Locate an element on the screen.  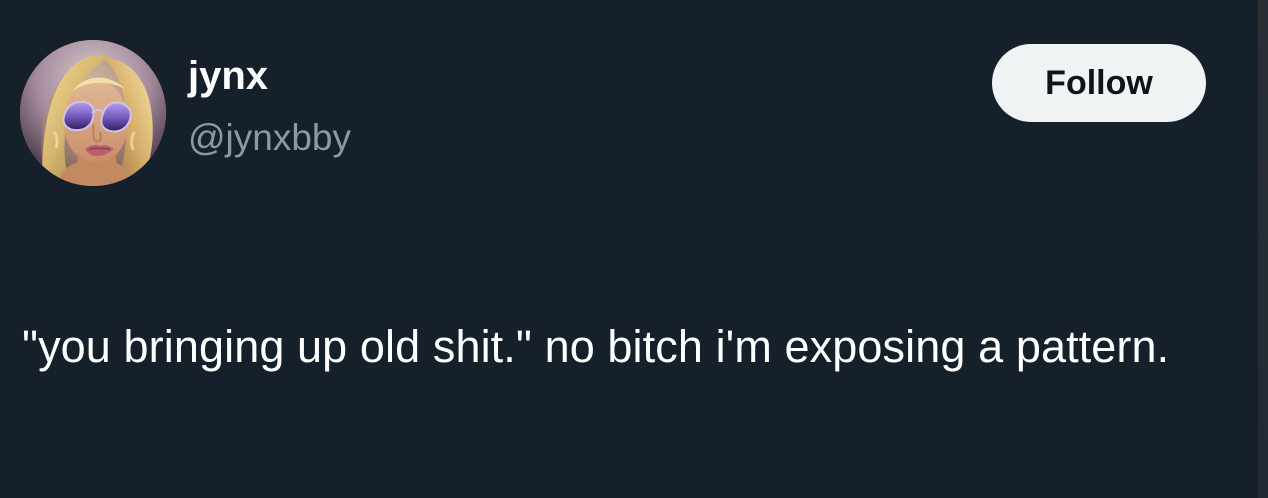
follow-button: Follow is located at coordinates (1099, 83).